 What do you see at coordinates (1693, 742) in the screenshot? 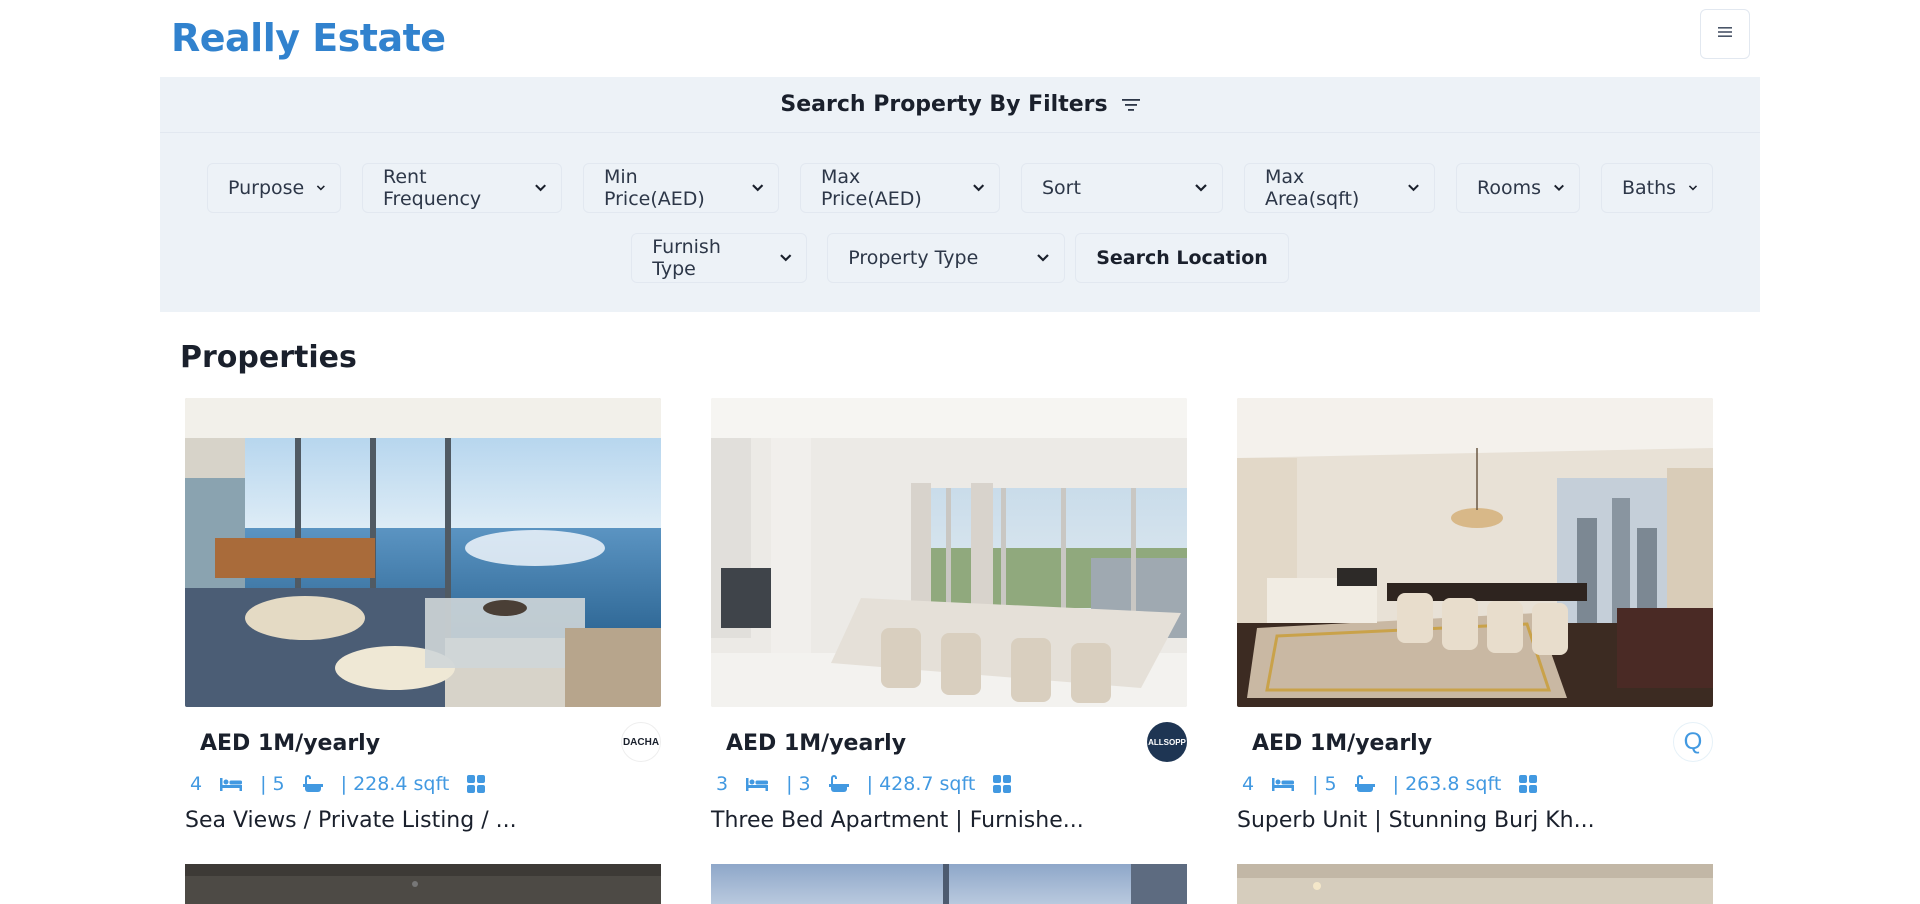
I see `agency-logo: Q` at bounding box center [1693, 742].